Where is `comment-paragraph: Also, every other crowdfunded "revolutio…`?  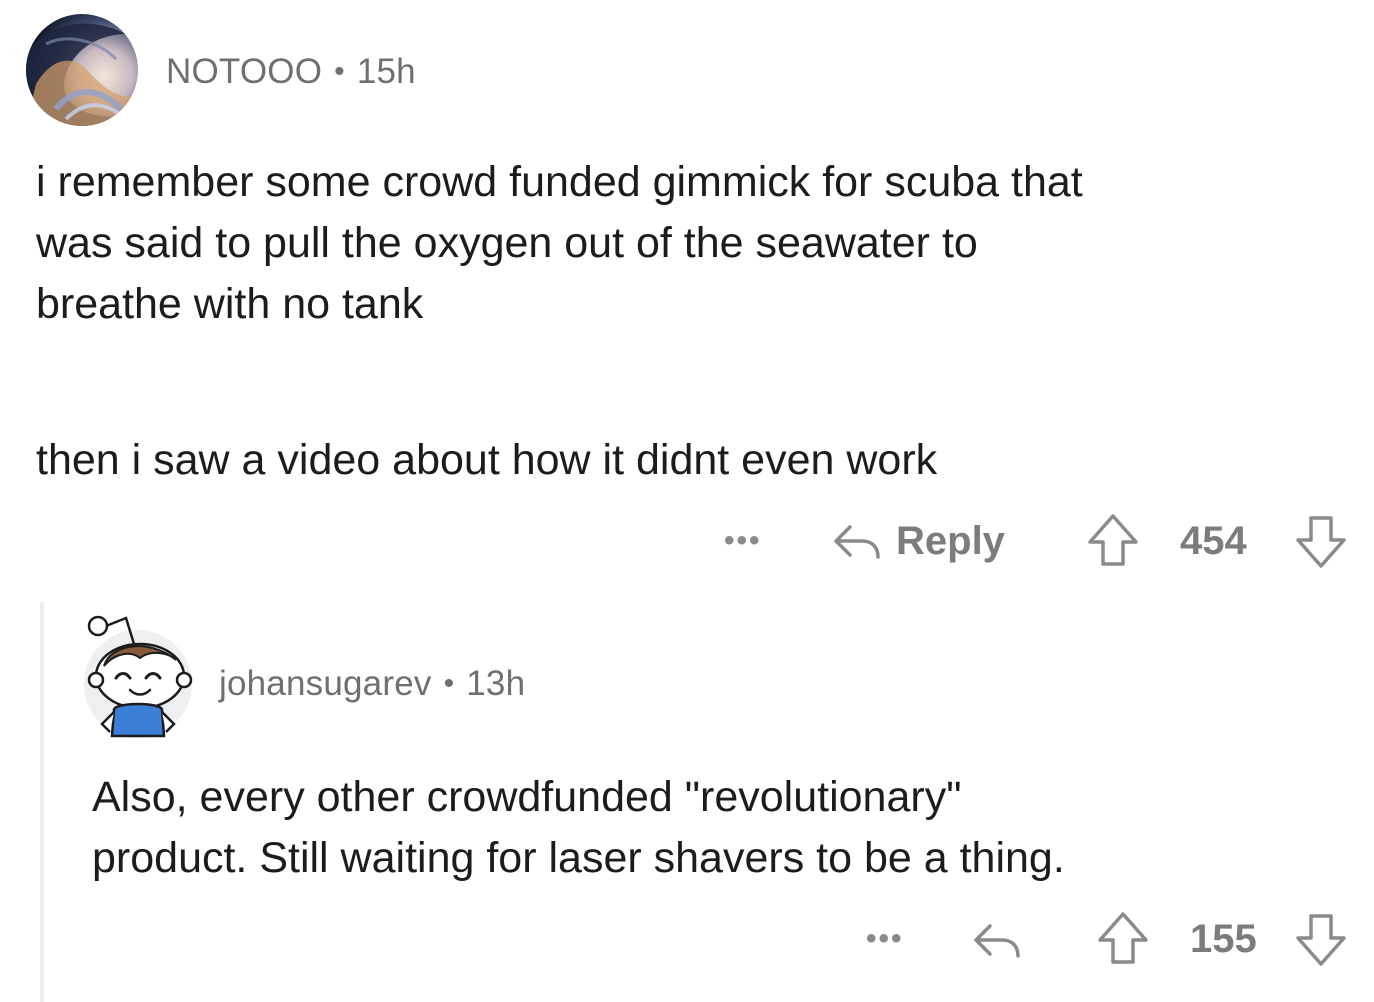 comment-paragraph: Also, every other crowdfunded "revolutio… is located at coordinates (578, 827).